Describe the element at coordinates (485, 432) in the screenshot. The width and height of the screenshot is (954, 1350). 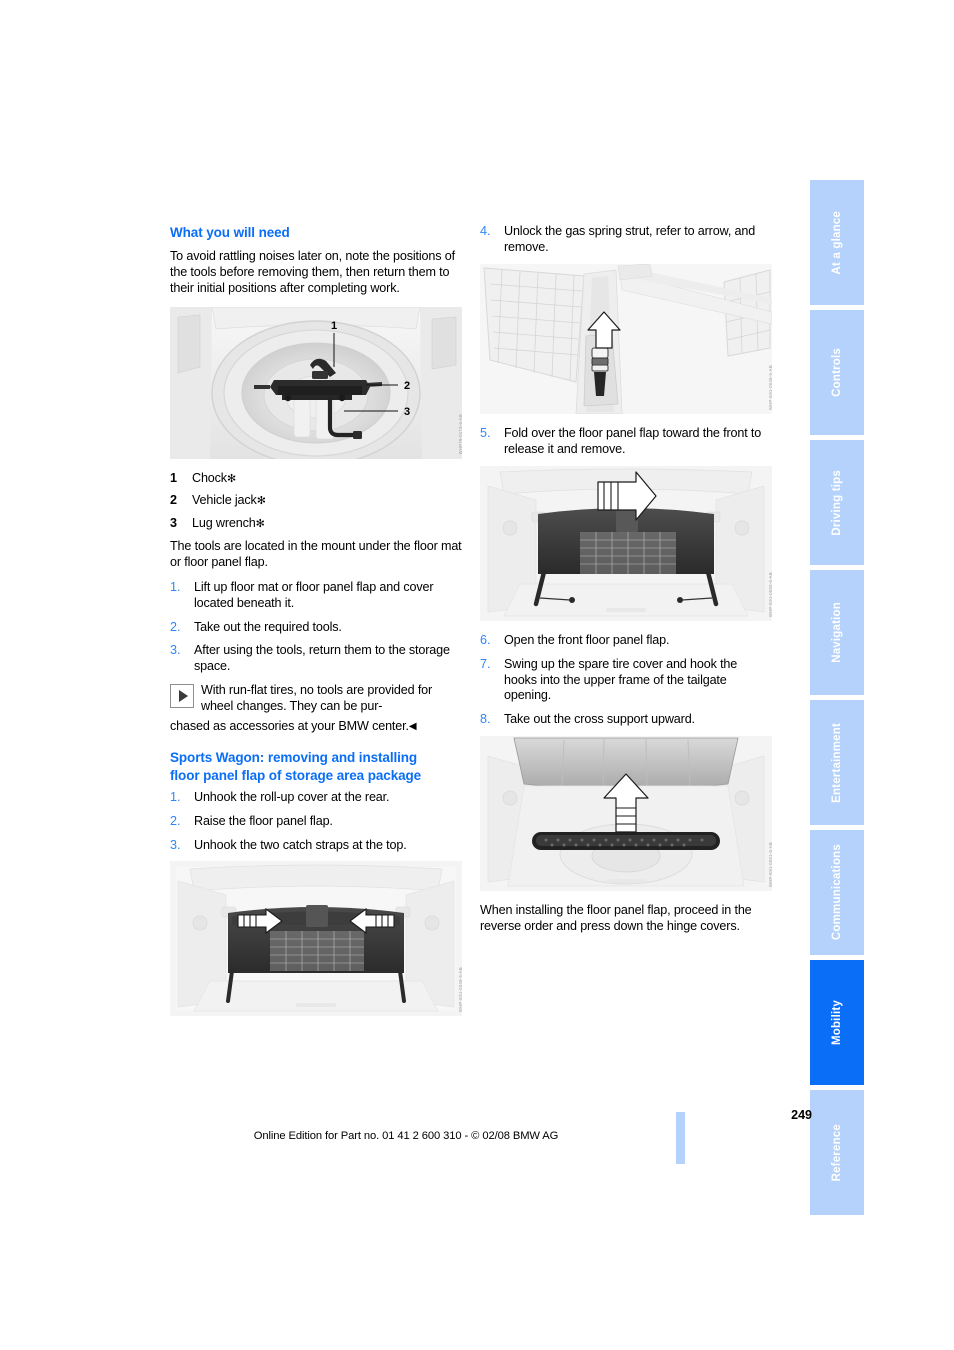
I see `step-number: 5.` at that location.